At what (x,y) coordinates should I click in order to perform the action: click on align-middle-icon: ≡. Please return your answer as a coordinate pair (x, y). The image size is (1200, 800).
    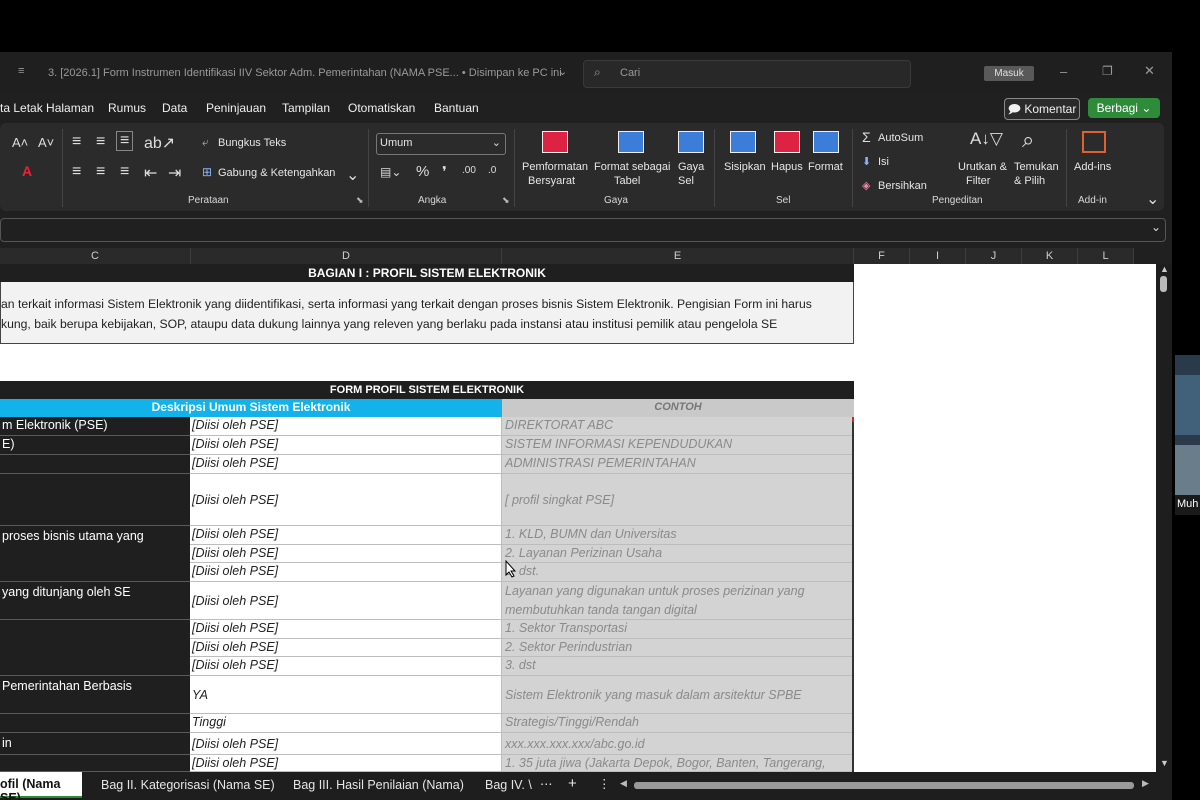
    Looking at the image, I should click on (100, 142).